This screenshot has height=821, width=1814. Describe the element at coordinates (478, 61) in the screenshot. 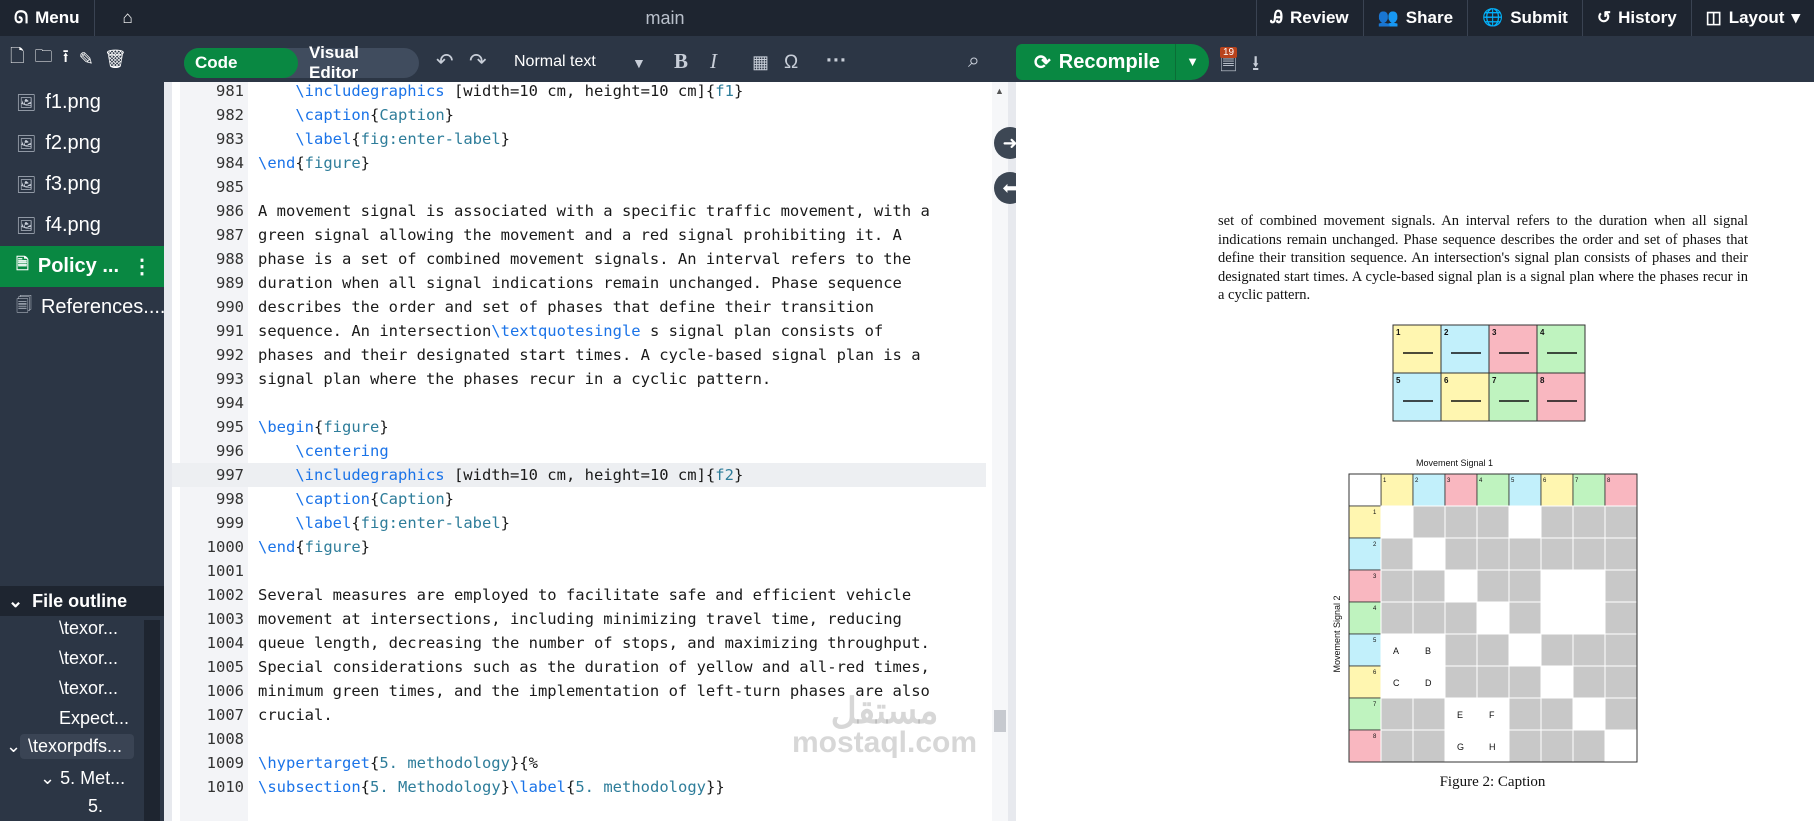

I see `redo-icon: ↷` at that location.